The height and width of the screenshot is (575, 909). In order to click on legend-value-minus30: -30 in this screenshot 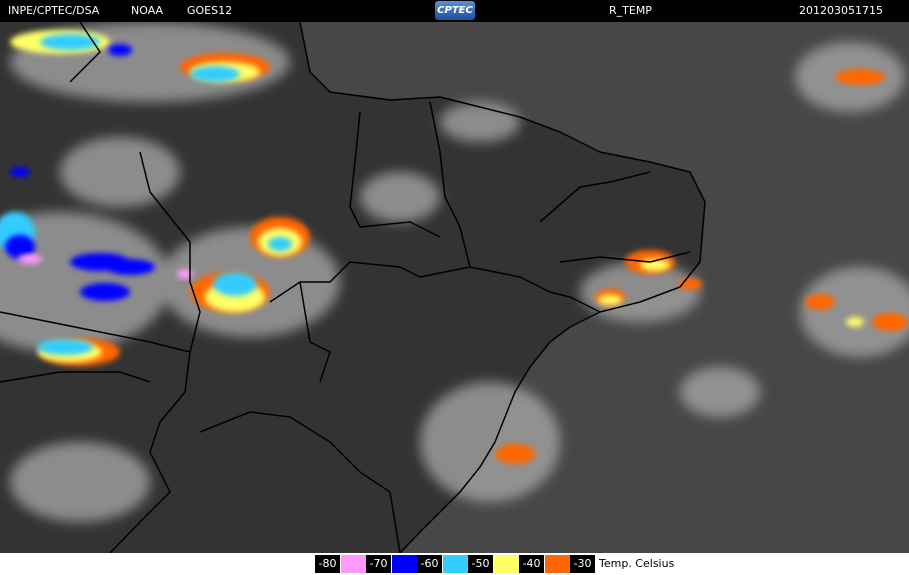, I will do `click(582, 564)`.